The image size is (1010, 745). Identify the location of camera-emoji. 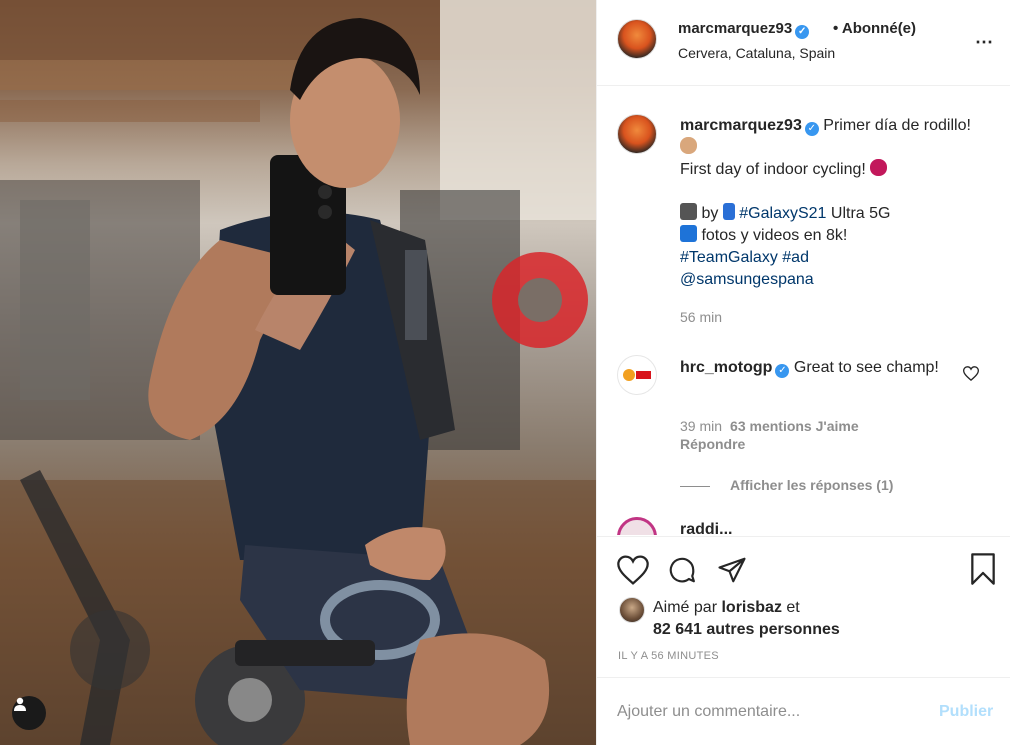
(688, 211).